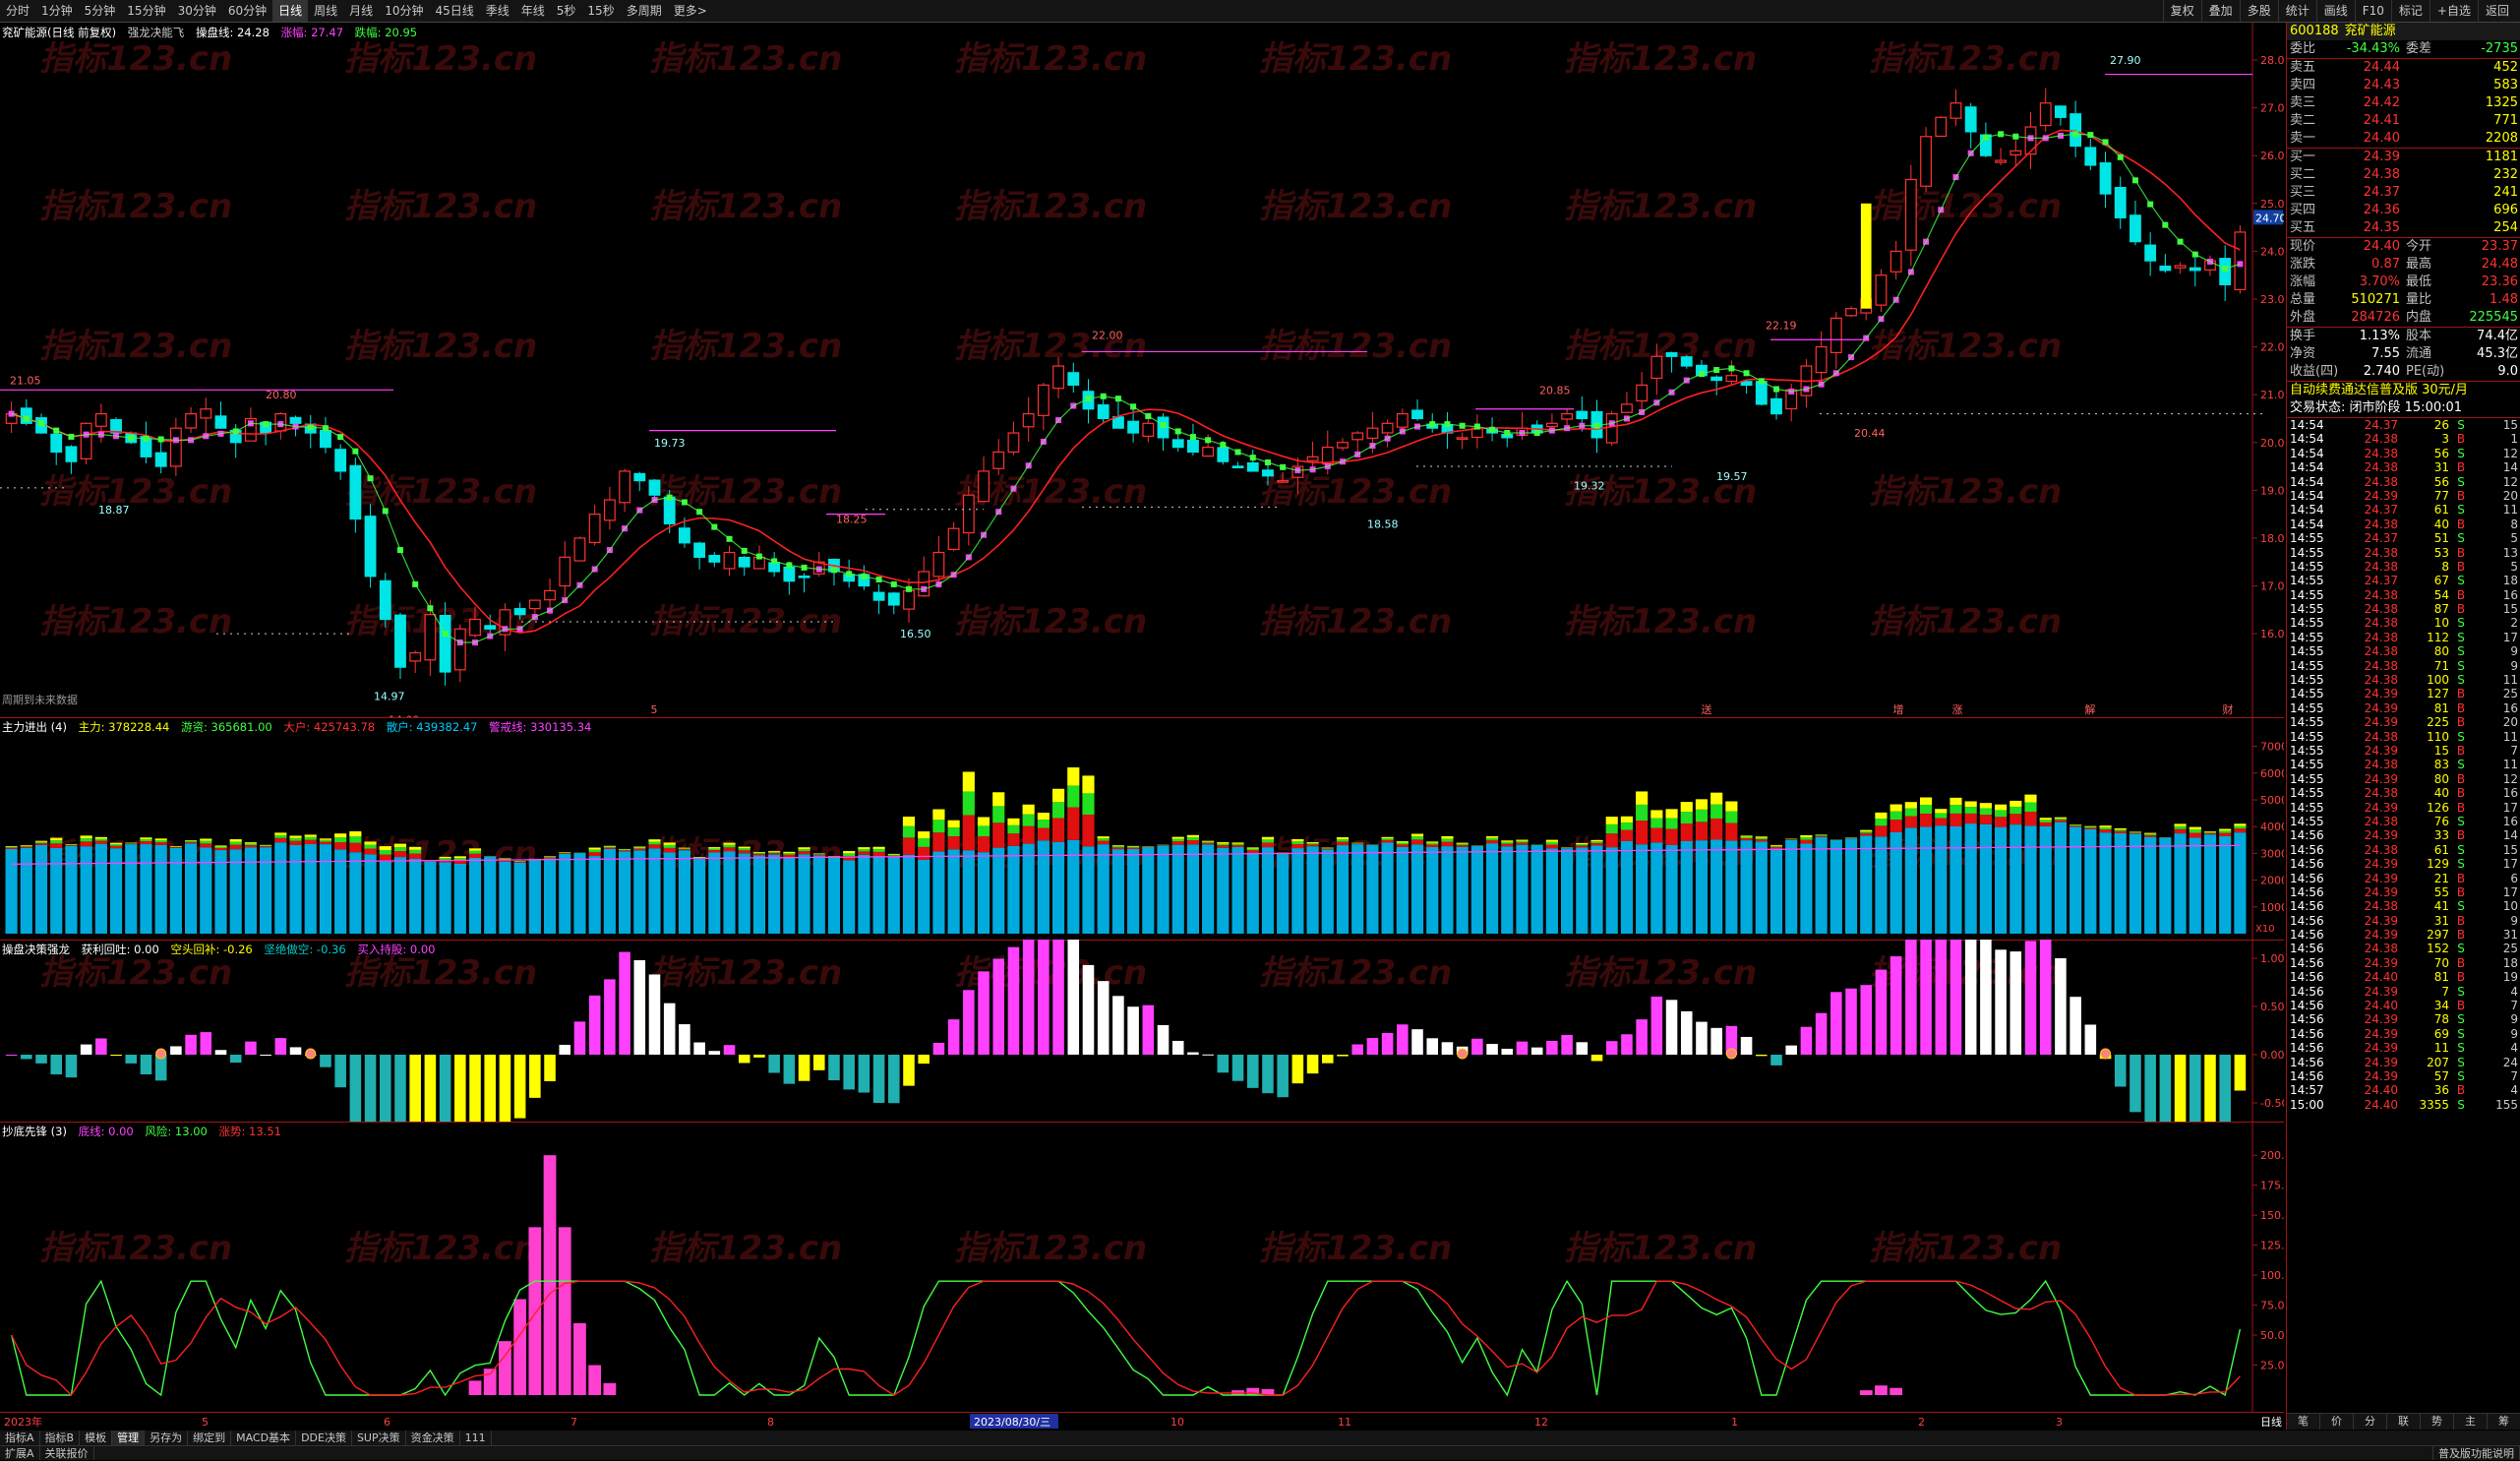 This screenshot has height=1461, width=2520. Describe the element at coordinates (247, 11) in the screenshot. I see `period-tab: 60分钟` at that location.